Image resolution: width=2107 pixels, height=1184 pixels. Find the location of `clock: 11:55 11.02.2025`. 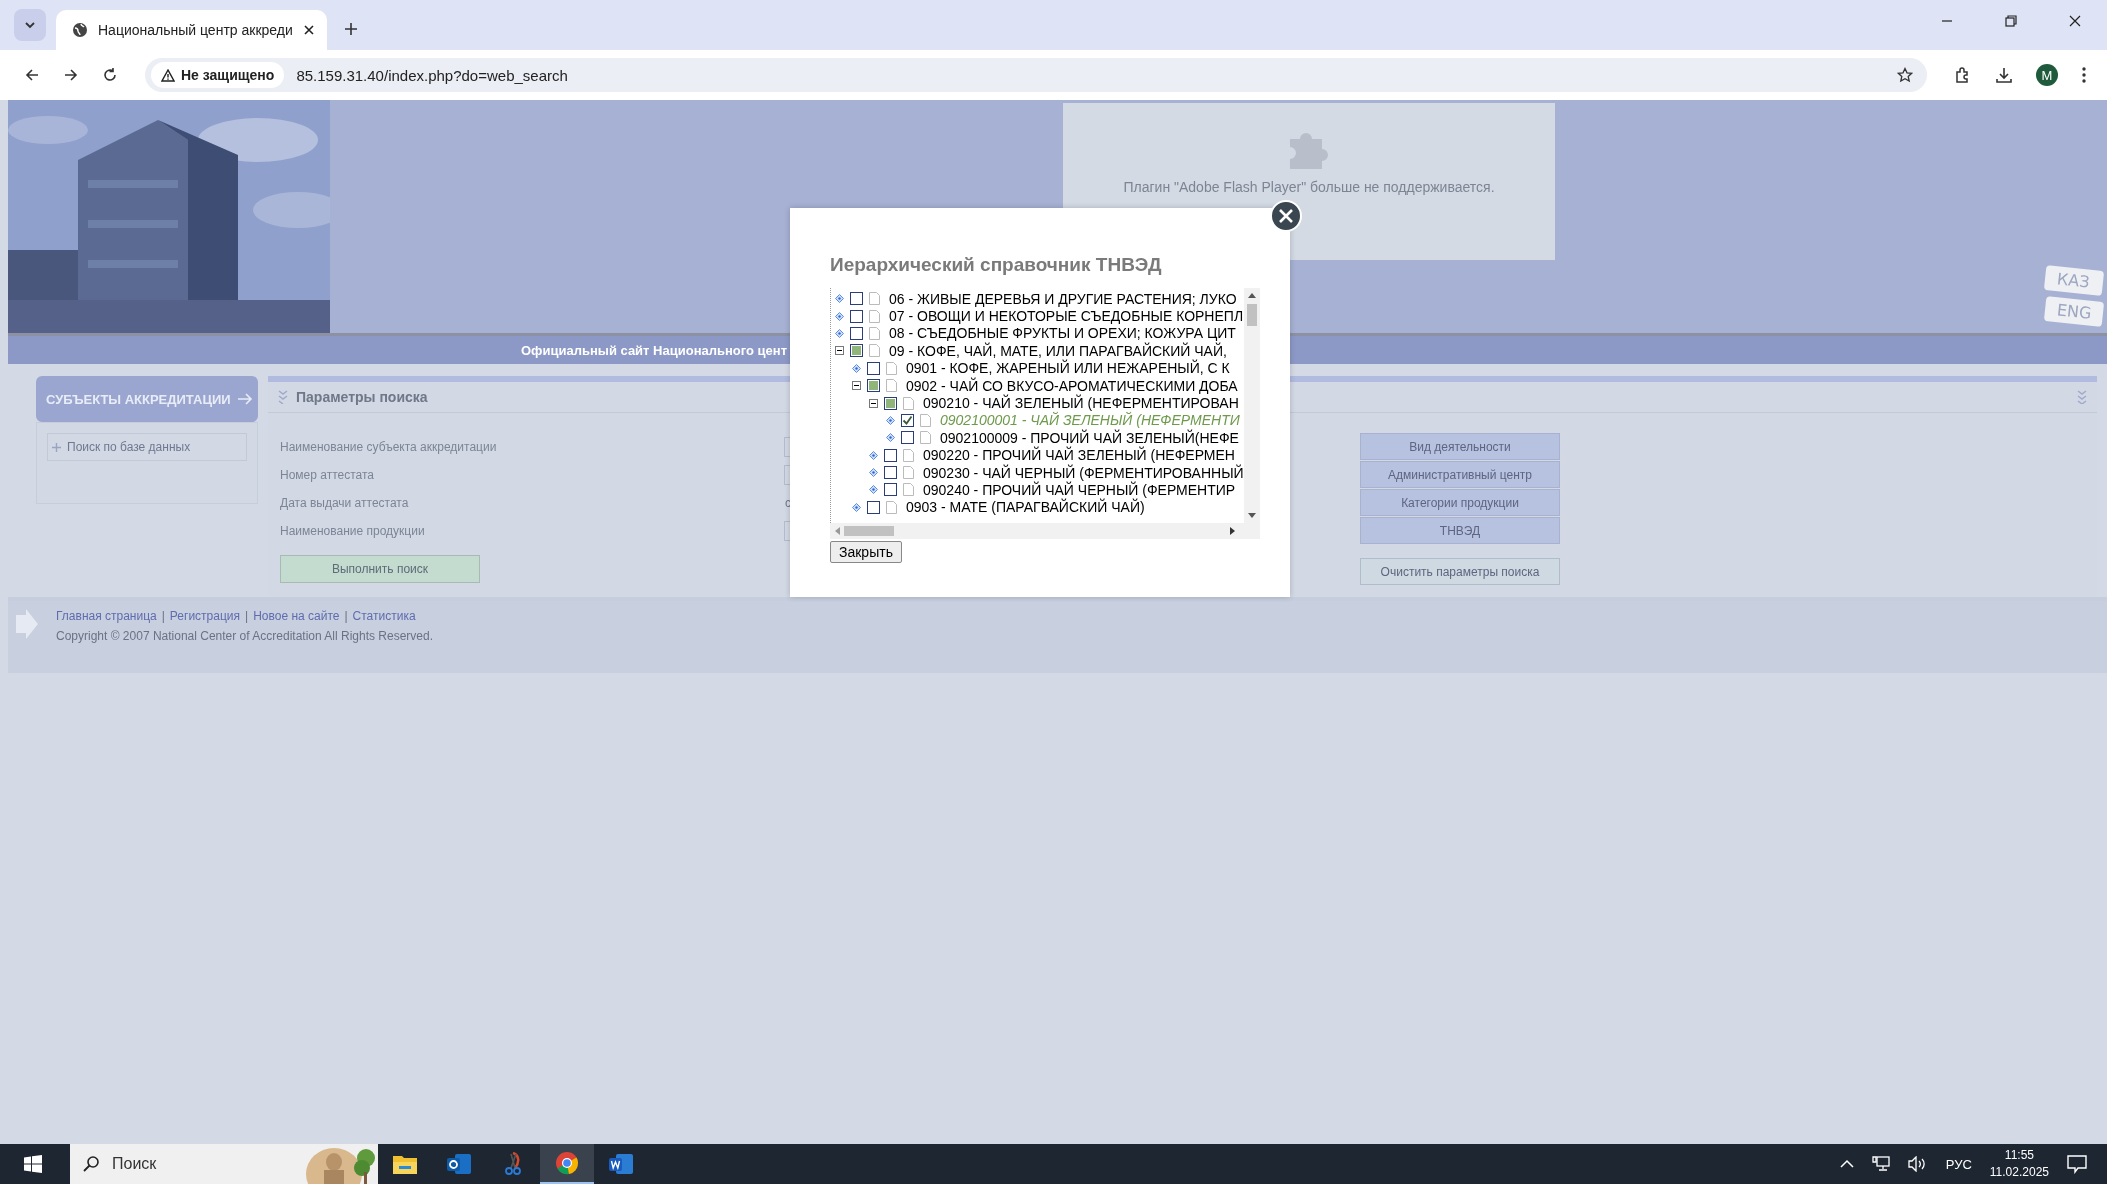

clock: 11:55 11.02.2025 is located at coordinates (2019, 1164).